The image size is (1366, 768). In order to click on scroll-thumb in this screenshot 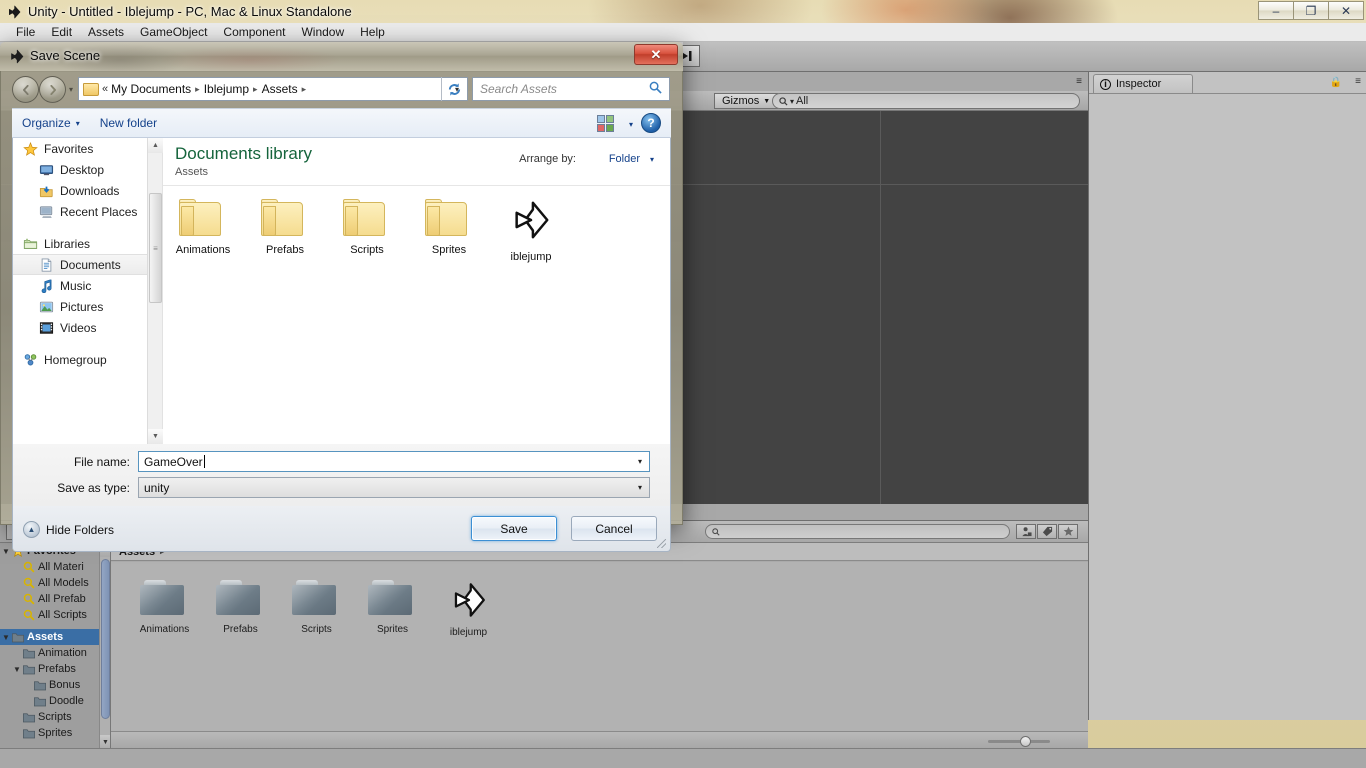, I will do `click(105, 639)`.